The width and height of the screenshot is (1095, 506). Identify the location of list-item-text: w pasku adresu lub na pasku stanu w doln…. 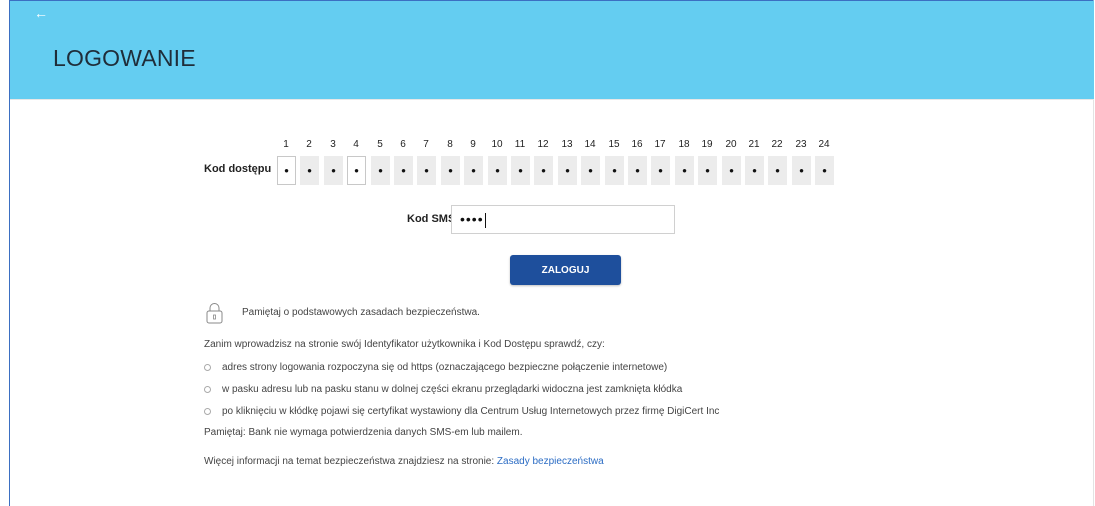
(452, 389).